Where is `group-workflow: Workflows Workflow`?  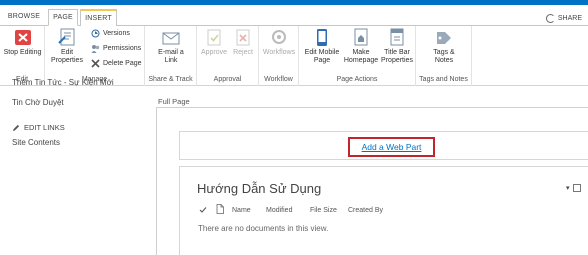 group-workflow: Workflows Workflow is located at coordinates (279, 56).